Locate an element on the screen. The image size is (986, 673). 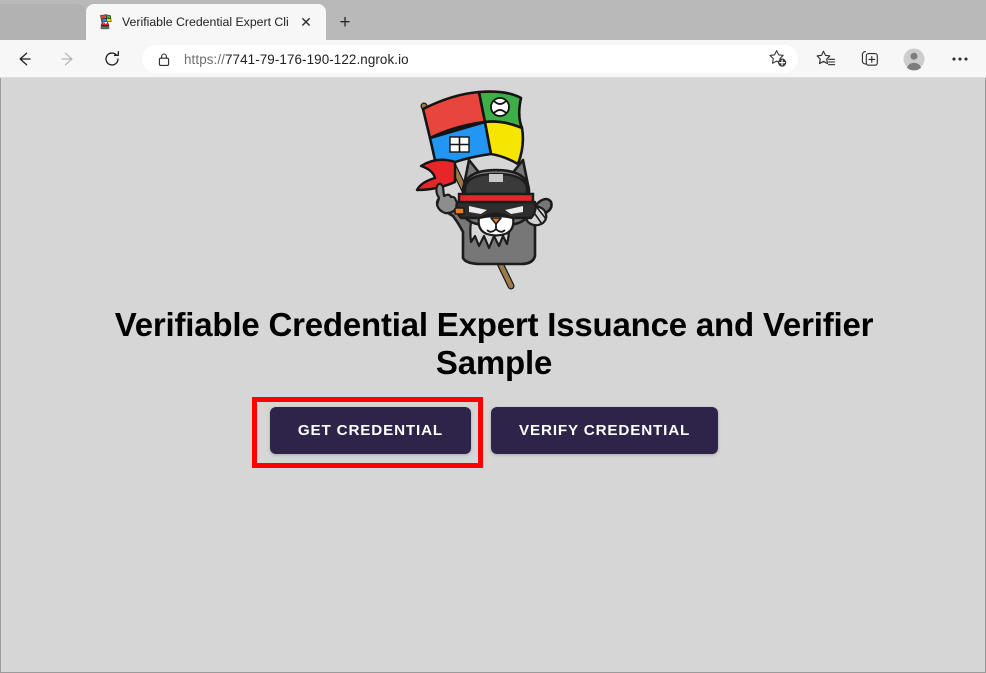
lock-icon is located at coordinates (164, 59).